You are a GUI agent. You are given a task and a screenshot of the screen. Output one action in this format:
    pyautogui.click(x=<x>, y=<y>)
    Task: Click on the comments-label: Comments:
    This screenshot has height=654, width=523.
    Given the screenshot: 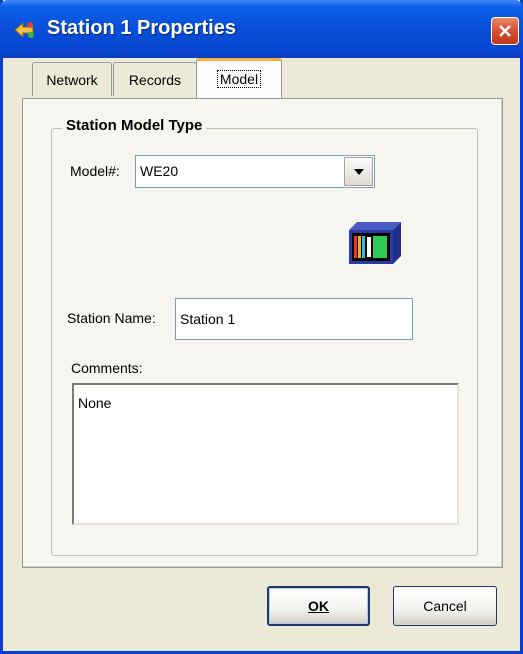 What is the action you would take?
    pyautogui.click(x=107, y=368)
    